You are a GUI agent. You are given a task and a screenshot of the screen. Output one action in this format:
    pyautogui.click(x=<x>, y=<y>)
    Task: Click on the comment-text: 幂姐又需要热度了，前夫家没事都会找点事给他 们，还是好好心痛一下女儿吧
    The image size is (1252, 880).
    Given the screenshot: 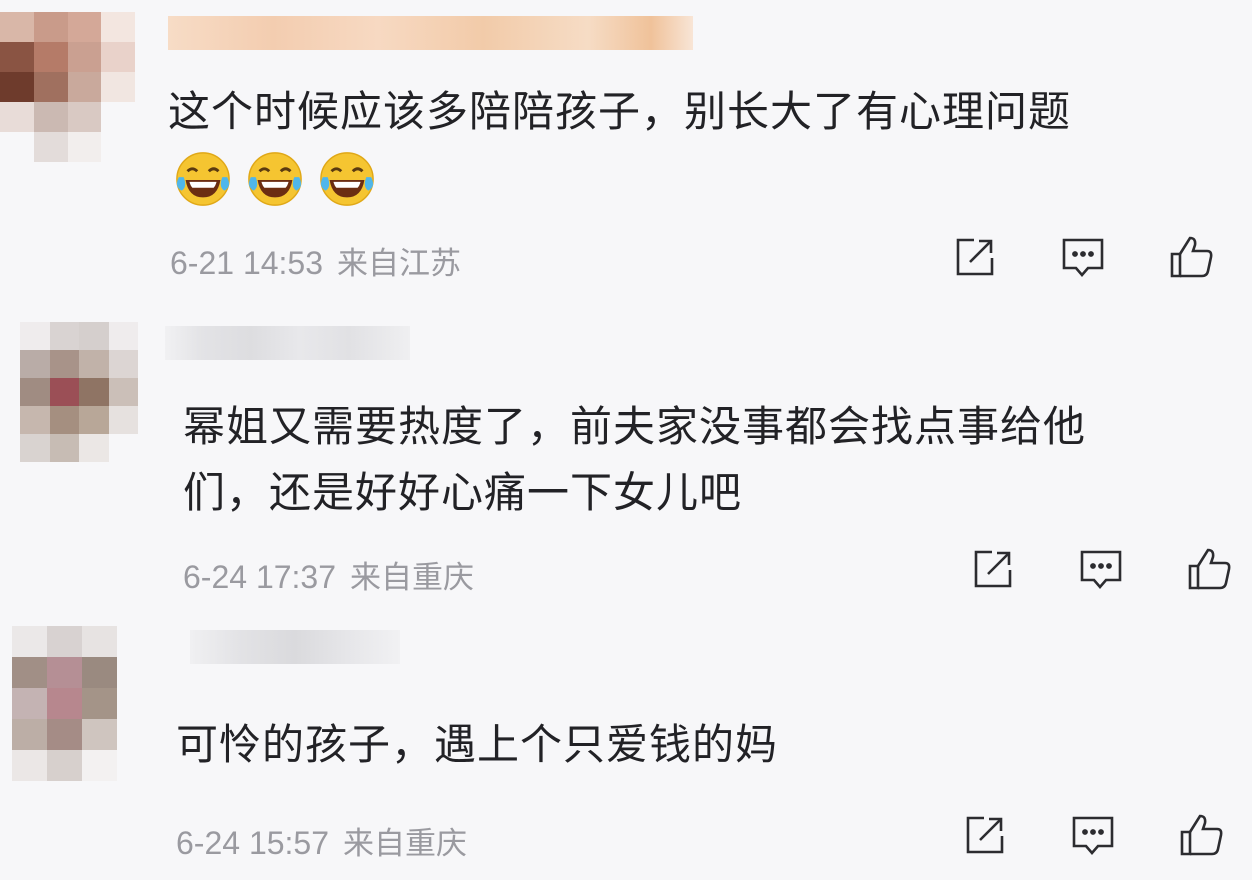 What is the action you would take?
    pyautogui.click(x=635, y=459)
    